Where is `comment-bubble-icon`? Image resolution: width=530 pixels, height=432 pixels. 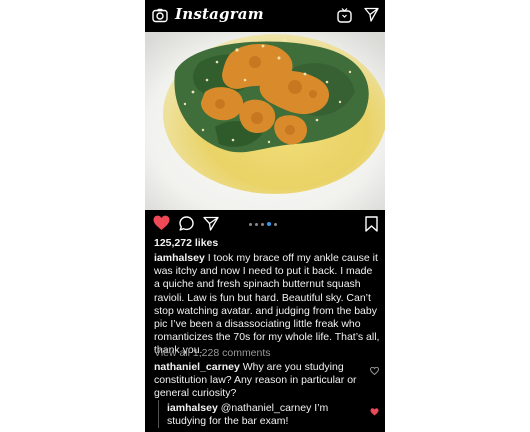
comment-bubble-icon is located at coordinates (186, 226).